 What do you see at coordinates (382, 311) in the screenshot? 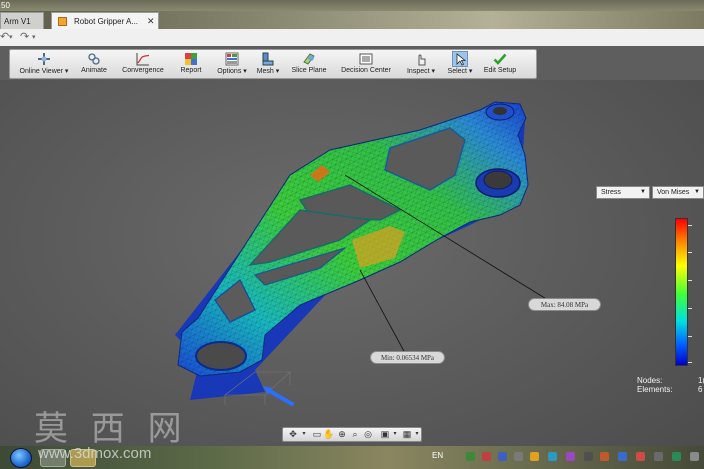
I see `min-probe-leader` at bounding box center [382, 311].